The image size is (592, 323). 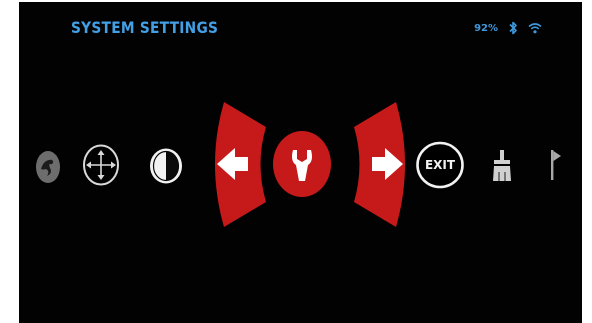 What do you see at coordinates (166, 166) in the screenshot?
I see `contrast-icon` at bounding box center [166, 166].